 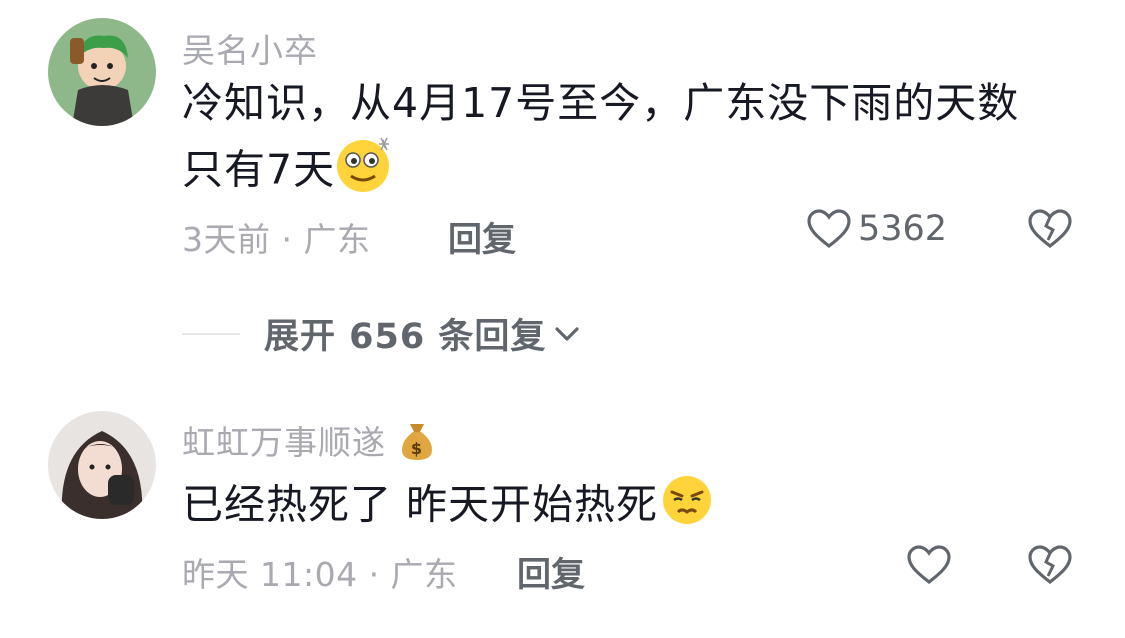 I want to click on like-button: 5362, so click(x=876, y=229).